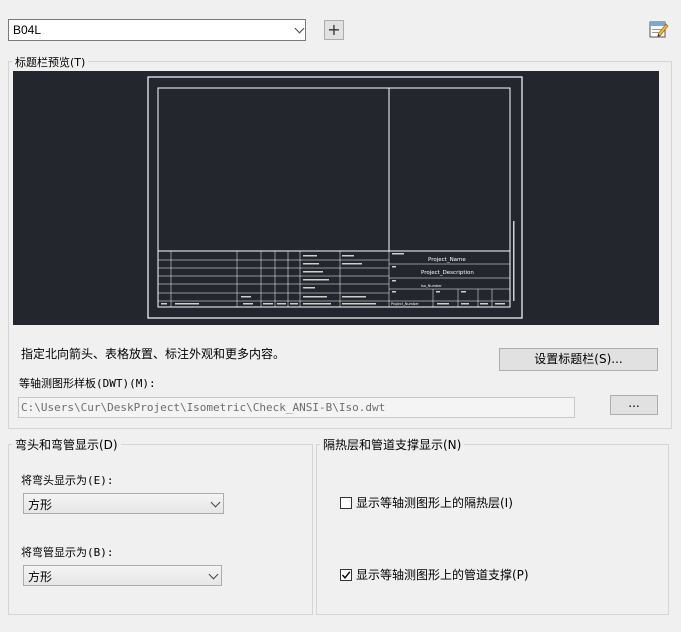 The width and height of the screenshot is (681, 632). I want to click on bend-display-value: 方形, so click(40, 577).